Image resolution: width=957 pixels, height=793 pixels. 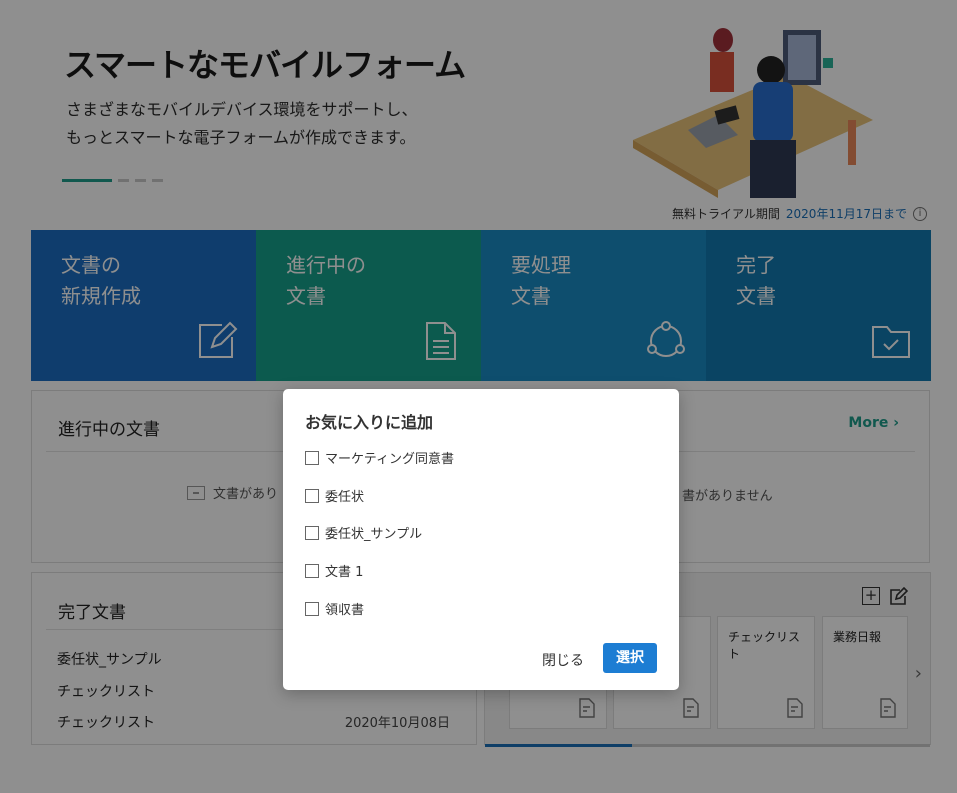 I want to click on option-label: 領収書, so click(x=345, y=610).